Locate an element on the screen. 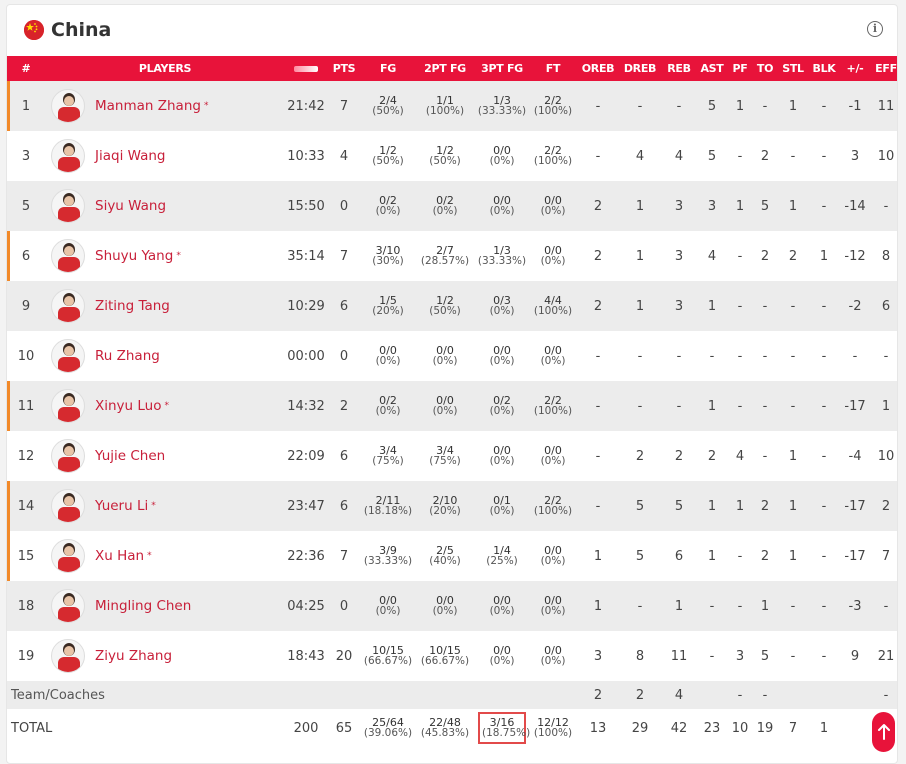  header-players: PLAYERS is located at coordinates (165, 68).